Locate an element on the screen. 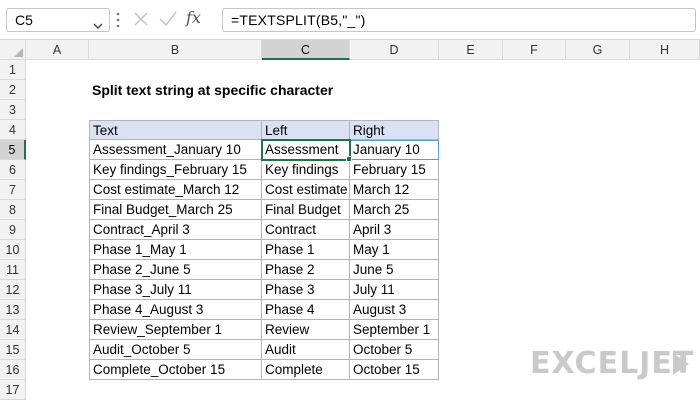 The image size is (700, 400). left-cell: Review is located at coordinates (306, 330).